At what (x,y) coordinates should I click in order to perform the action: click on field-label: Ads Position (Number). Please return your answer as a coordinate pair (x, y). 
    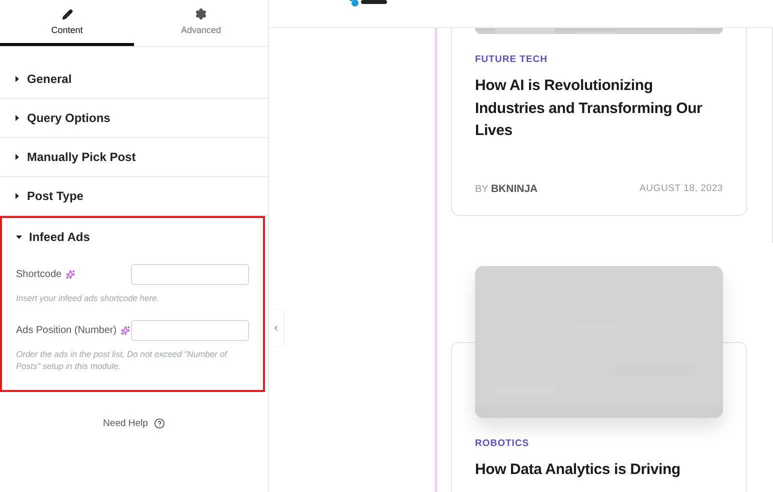
    Looking at the image, I should click on (66, 330).